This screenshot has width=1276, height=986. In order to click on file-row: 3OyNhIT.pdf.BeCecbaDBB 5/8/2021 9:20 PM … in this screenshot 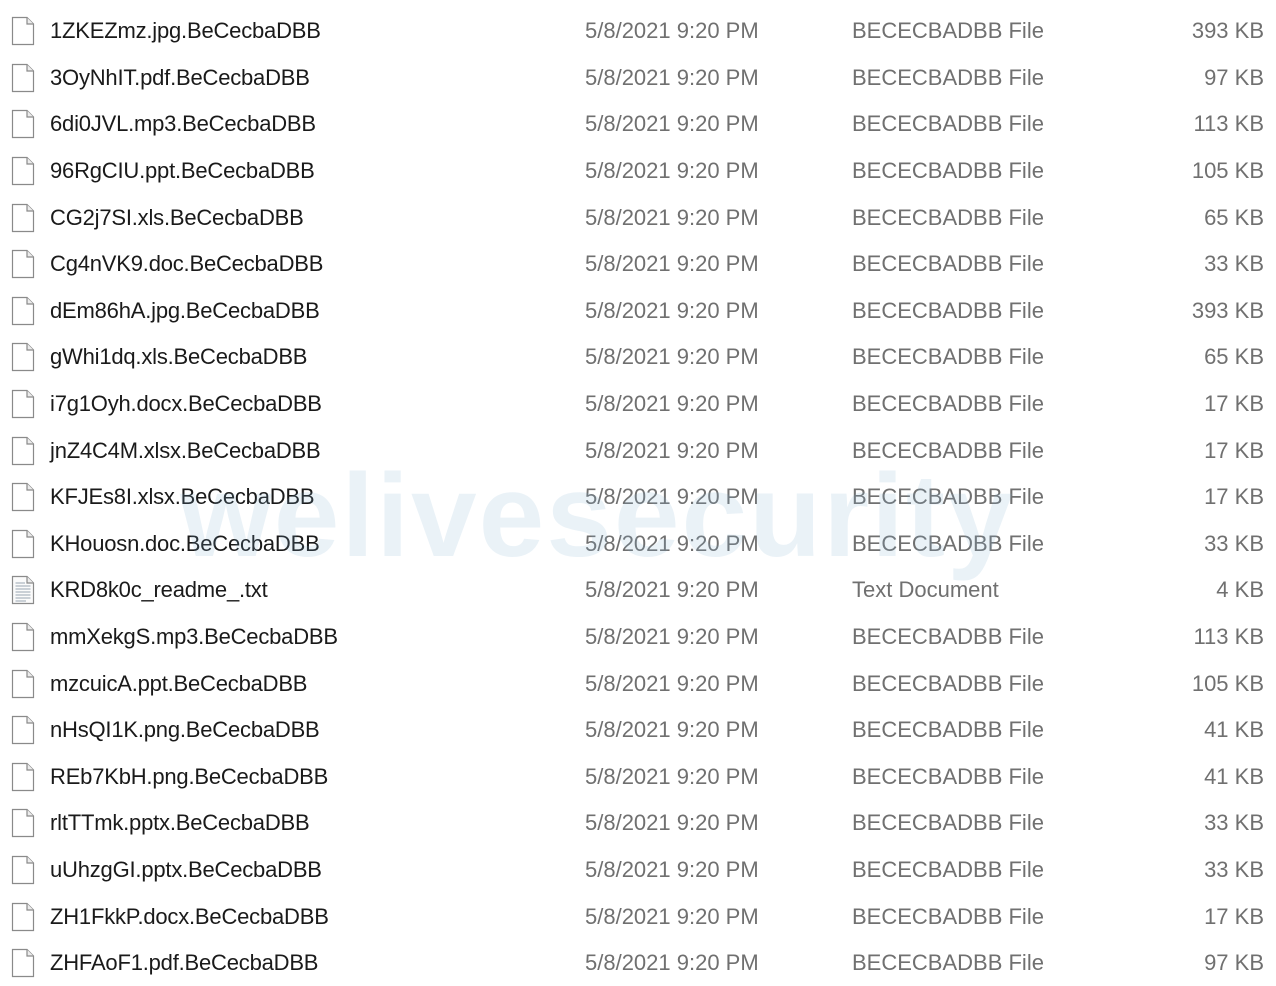, I will do `click(638, 78)`.